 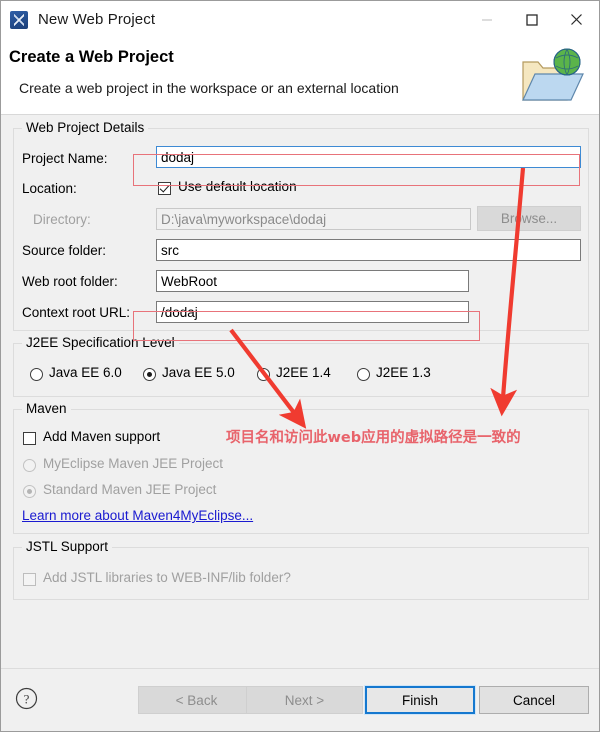 What do you see at coordinates (62, 219) in the screenshot?
I see `directory-label: Directory:` at bounding box center [62, 219].